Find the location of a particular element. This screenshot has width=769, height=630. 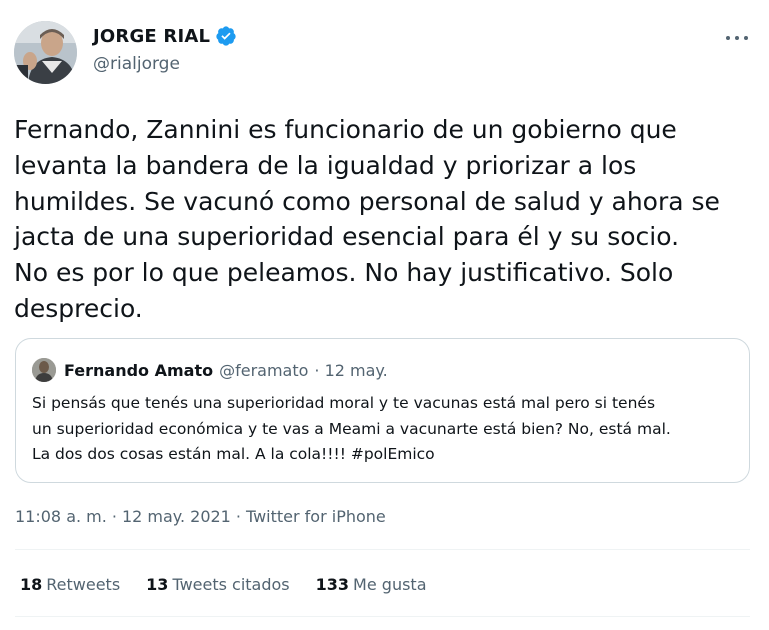

quotes-label: Tweets citados is located at coordinates (231, 584).